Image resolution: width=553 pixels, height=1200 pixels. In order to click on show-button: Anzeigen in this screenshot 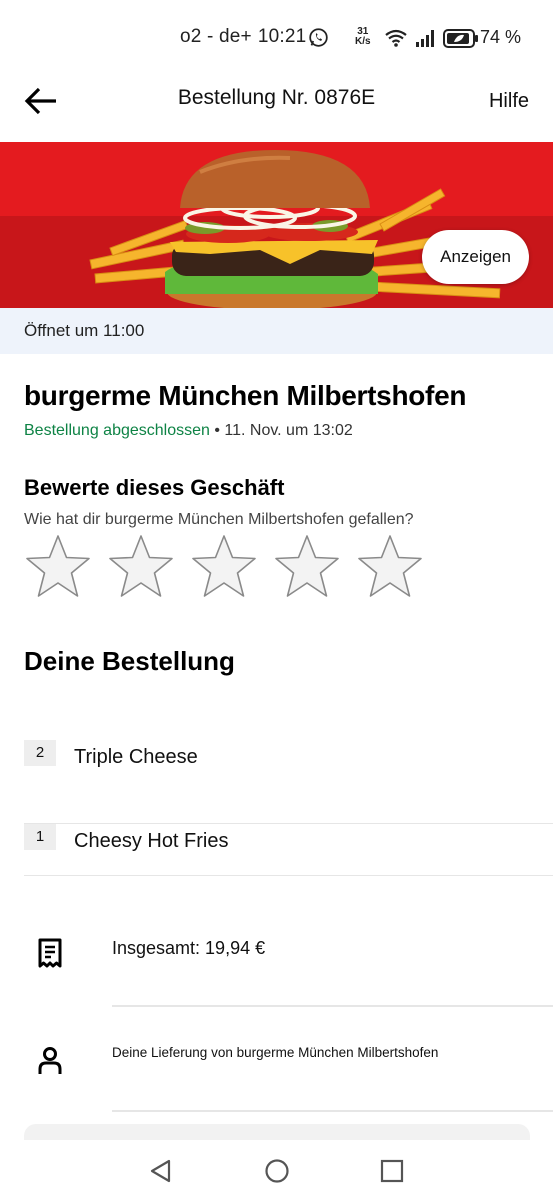, I will do `click(475, 257)`.